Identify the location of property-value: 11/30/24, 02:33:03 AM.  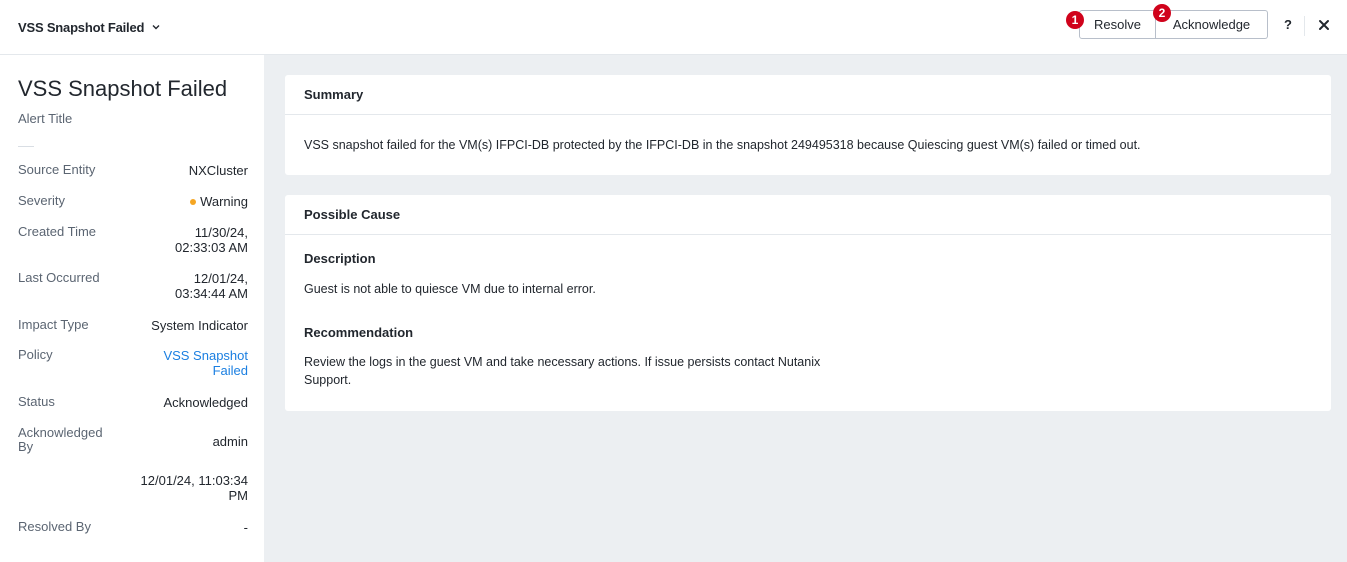
(211, 240).